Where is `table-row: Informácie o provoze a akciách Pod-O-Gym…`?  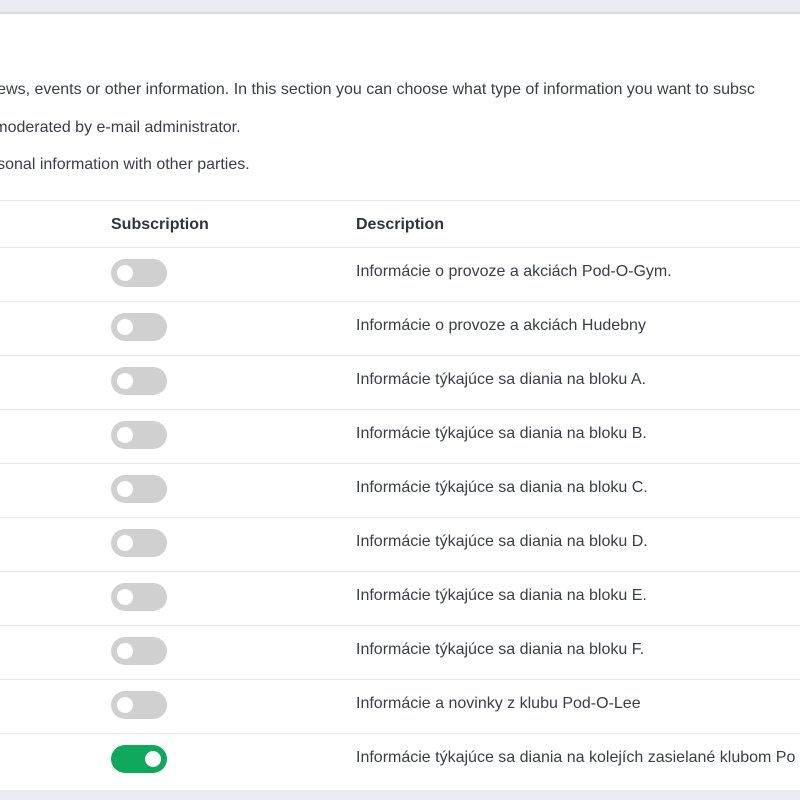
table-row: Informácie o provoze a akciách Pod-O-Gym… is located at coordinates (400, 274).